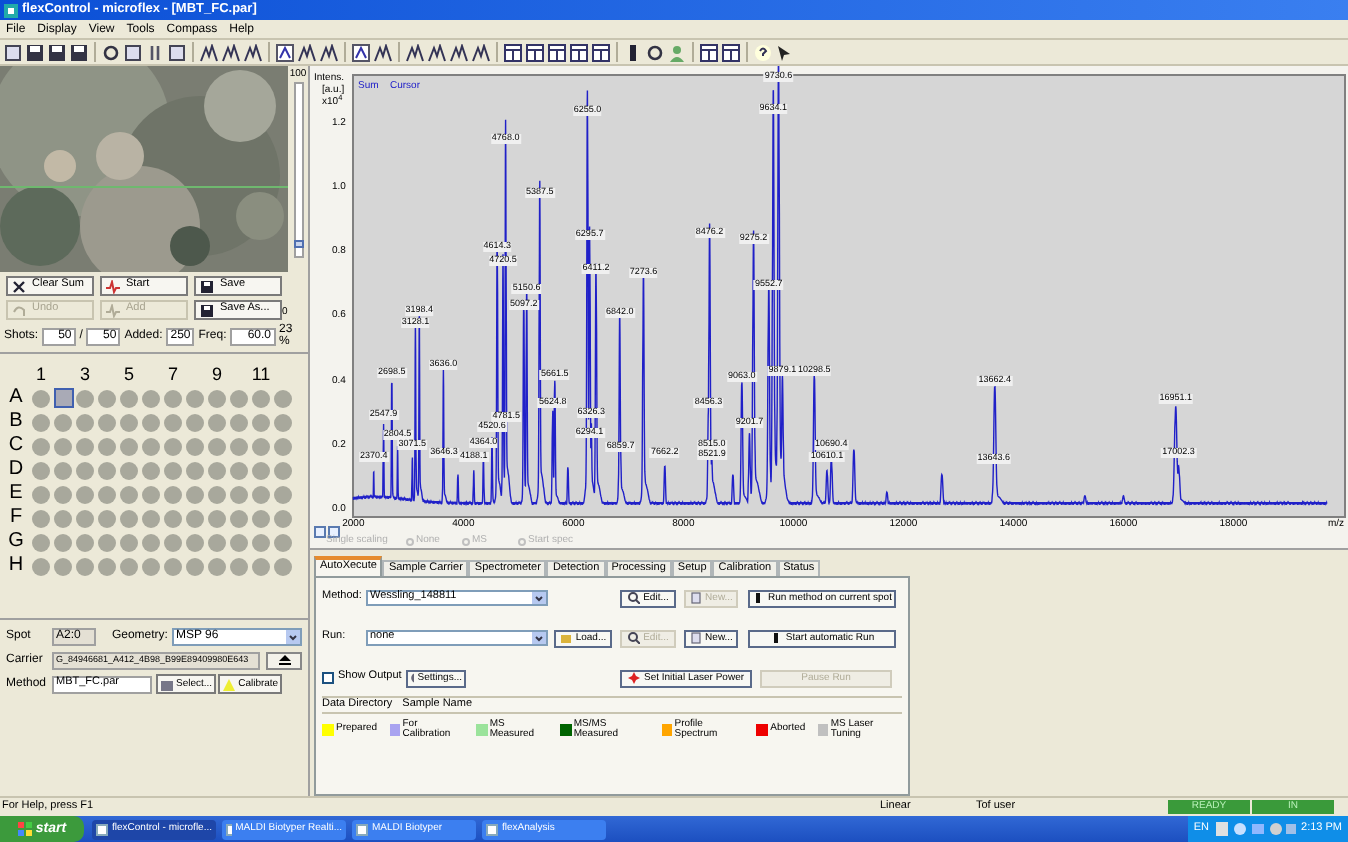 The width and height of the screenshot is (1348, 842). I want to click on column-label: 9, so click(216, 374).